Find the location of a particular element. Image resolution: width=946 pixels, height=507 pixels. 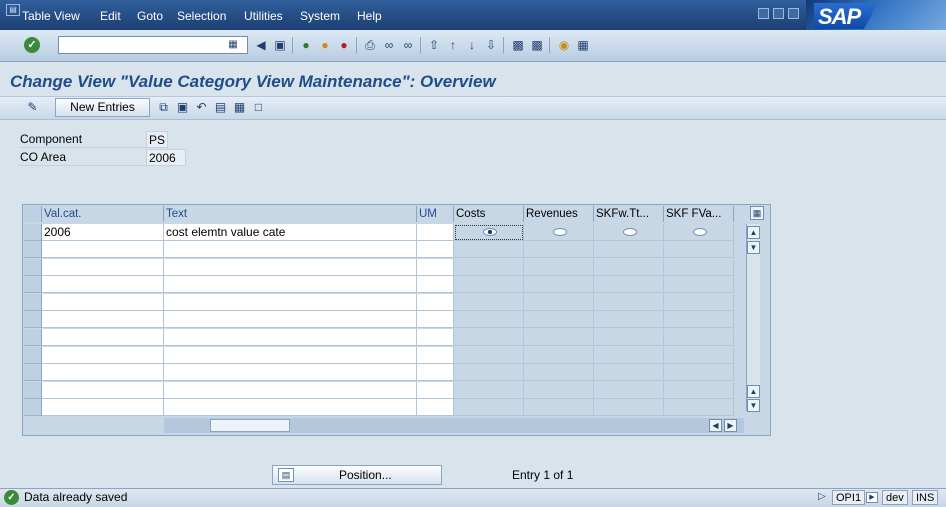

radio-skf-fva is located at coordinates (699, 232).